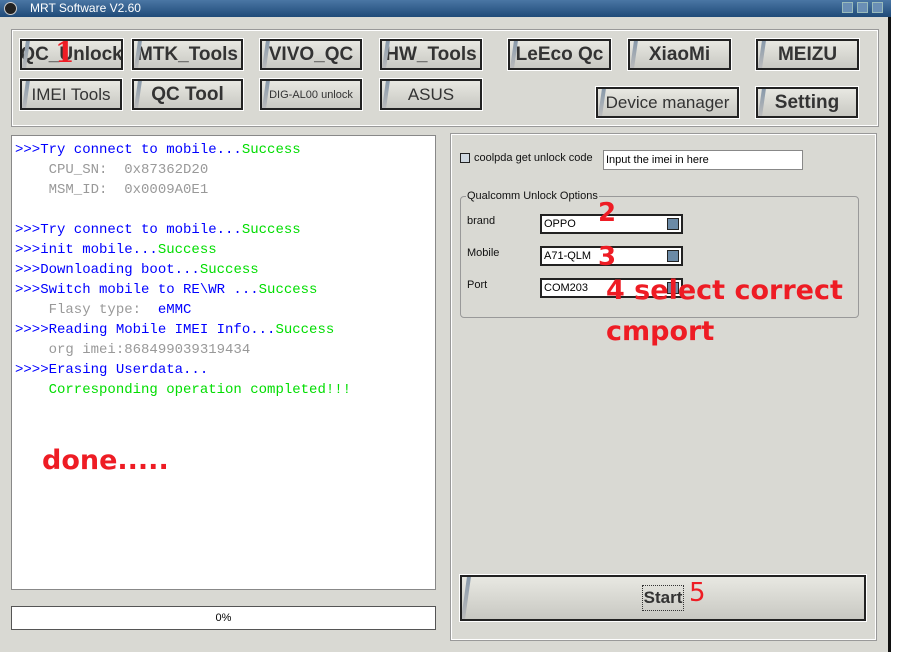 Image resolution: width=924 pixels, height=652 pixels. I want to click on button-label: XiaoMi, so click(679, 54).